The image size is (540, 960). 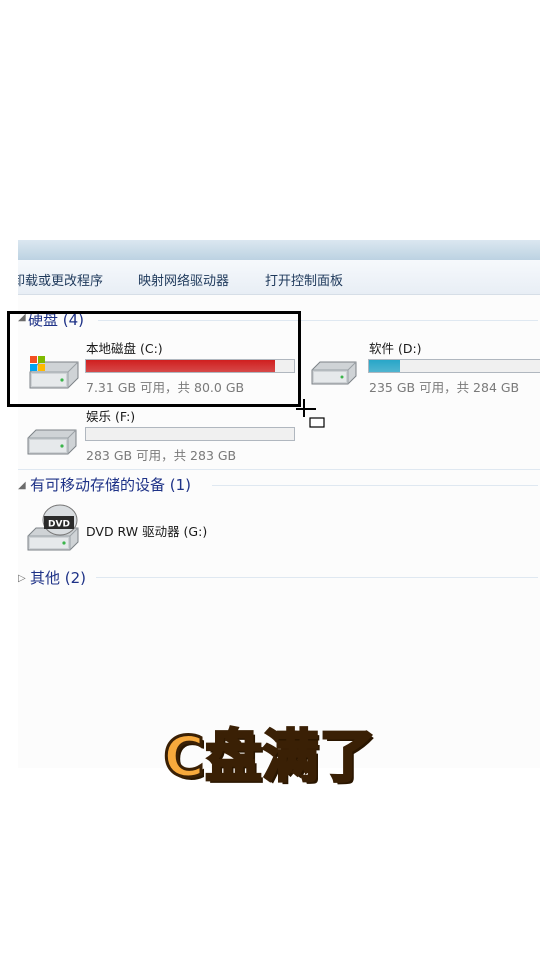 What do you see at coordinates (384, 366) in the screenshot?
I see `drive-d-usage-fill` at bounding box center [384, 366].